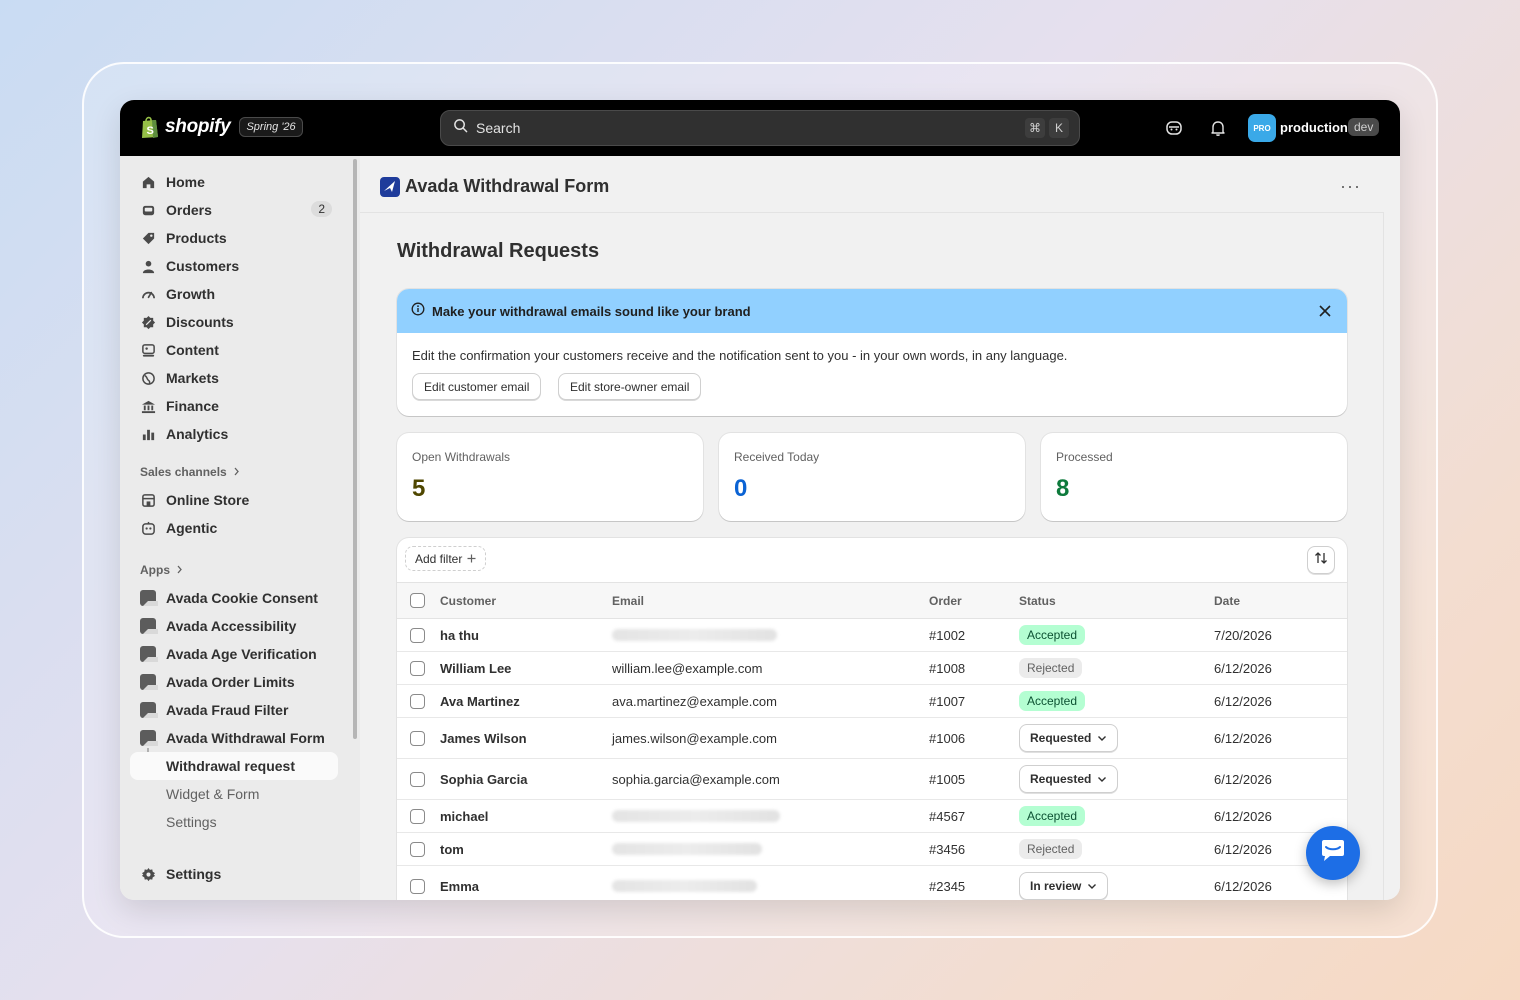 The width and height of the screenshot is (1520, 1000). Describe the element at coordinates (494, 186) in the screenshot. I see `app-header: Avada Withdrawal Form` at that location.